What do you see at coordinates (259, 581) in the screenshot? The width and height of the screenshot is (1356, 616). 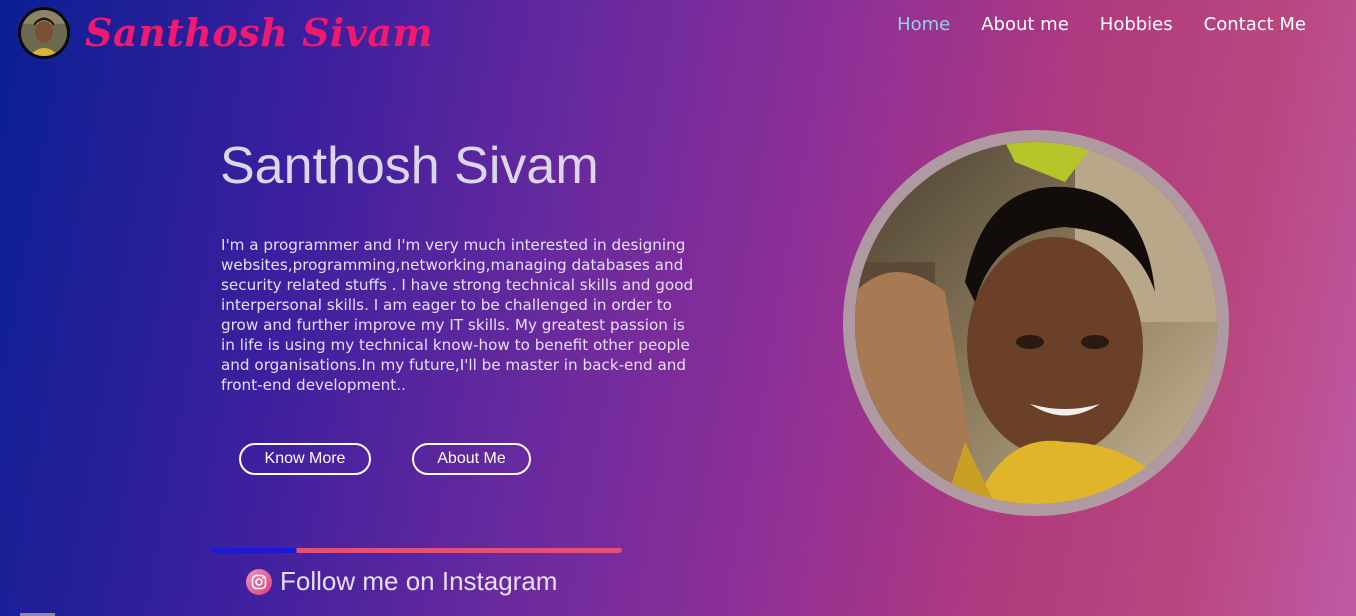 I see `instagram-icon` at bounding box center [259, 581].